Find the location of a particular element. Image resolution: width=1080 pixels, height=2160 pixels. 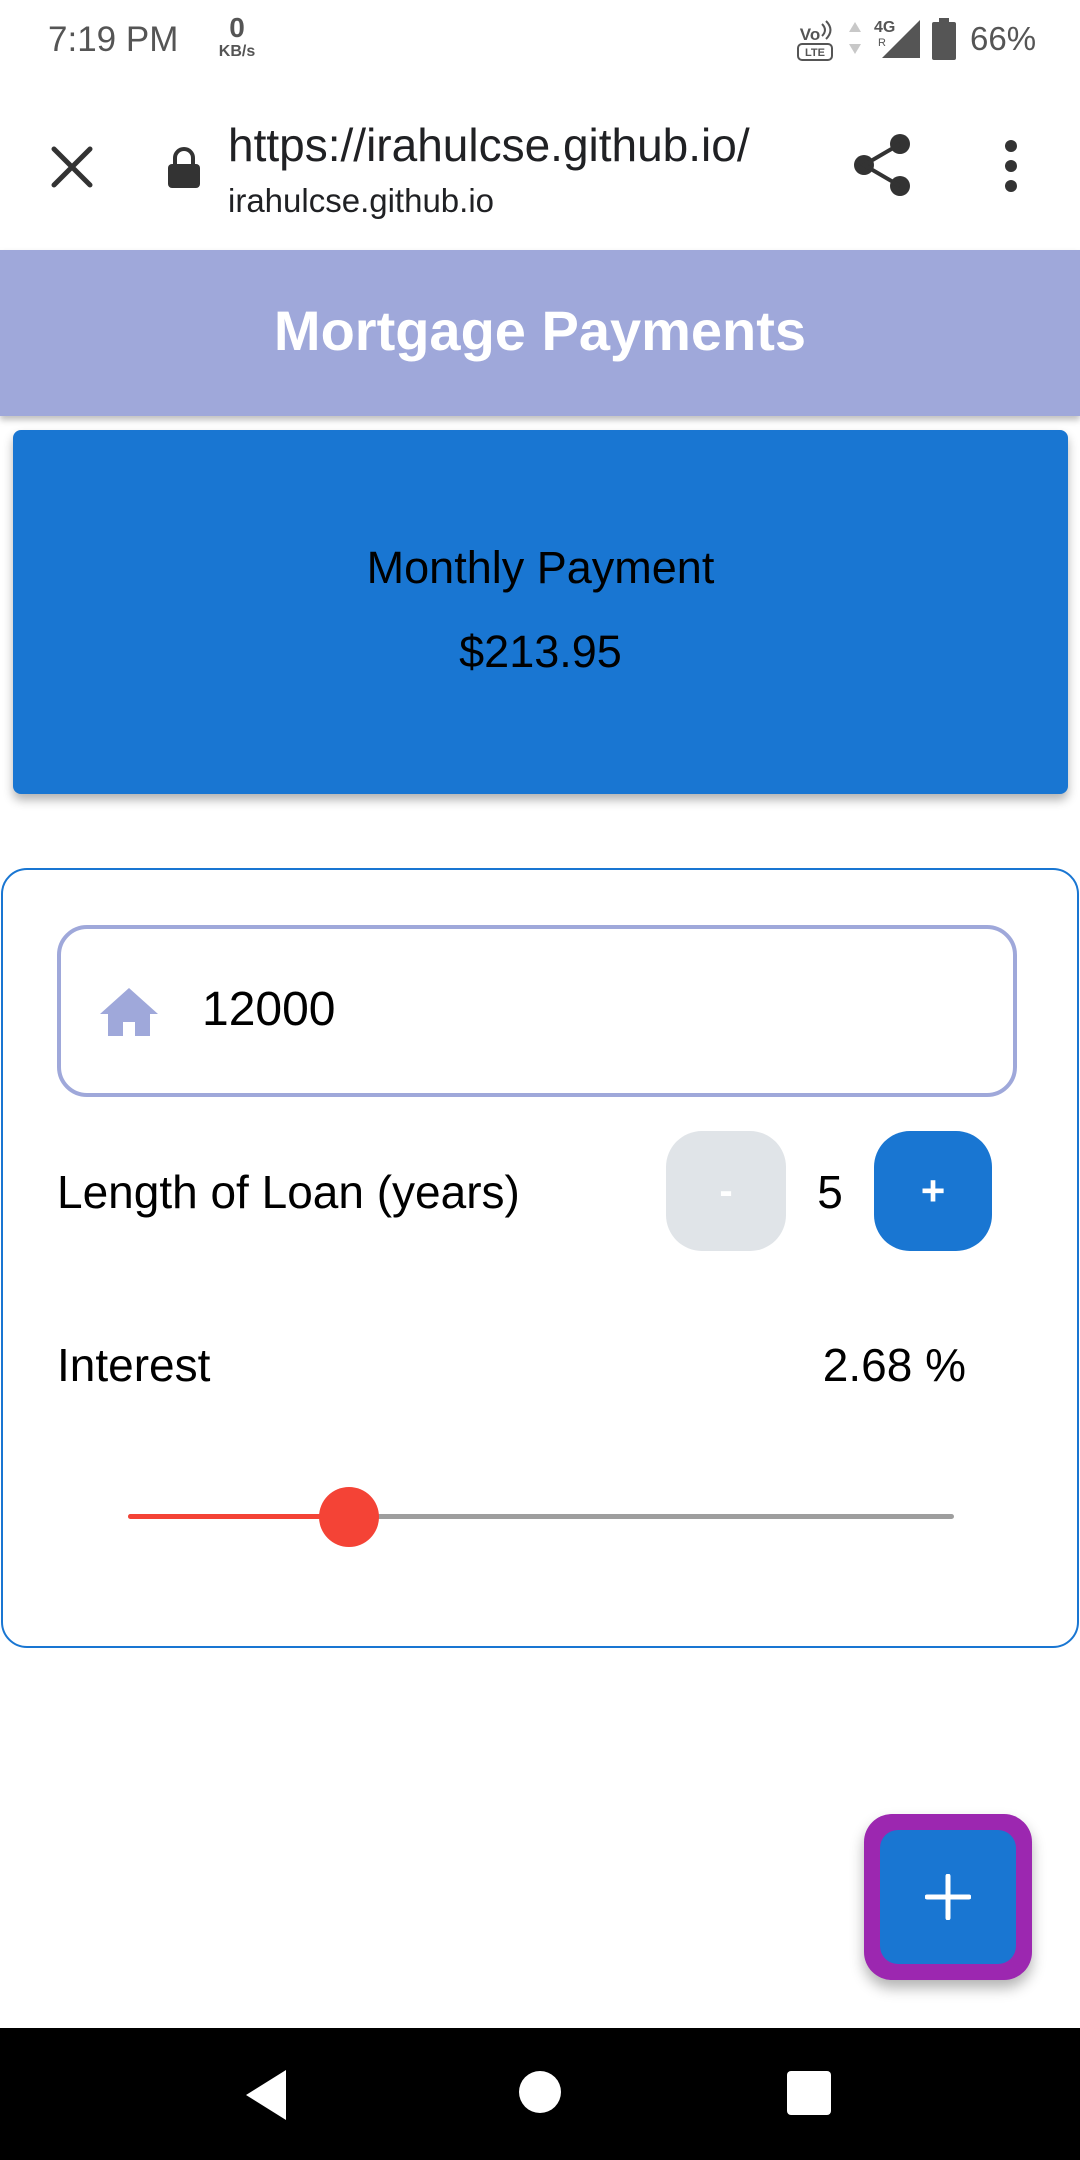

network-speed-unit: KB/s is located at coordinates (237, 51).